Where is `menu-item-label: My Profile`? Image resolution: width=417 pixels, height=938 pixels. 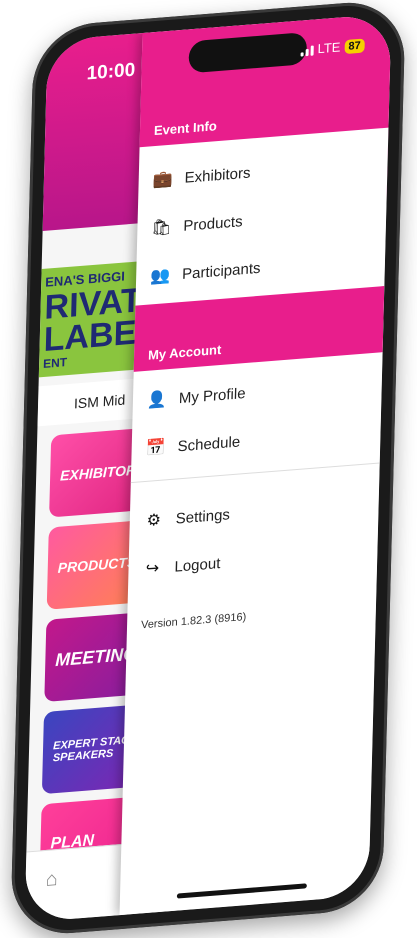 menu-item-label: My Profile is located at coordinates (212, 395).